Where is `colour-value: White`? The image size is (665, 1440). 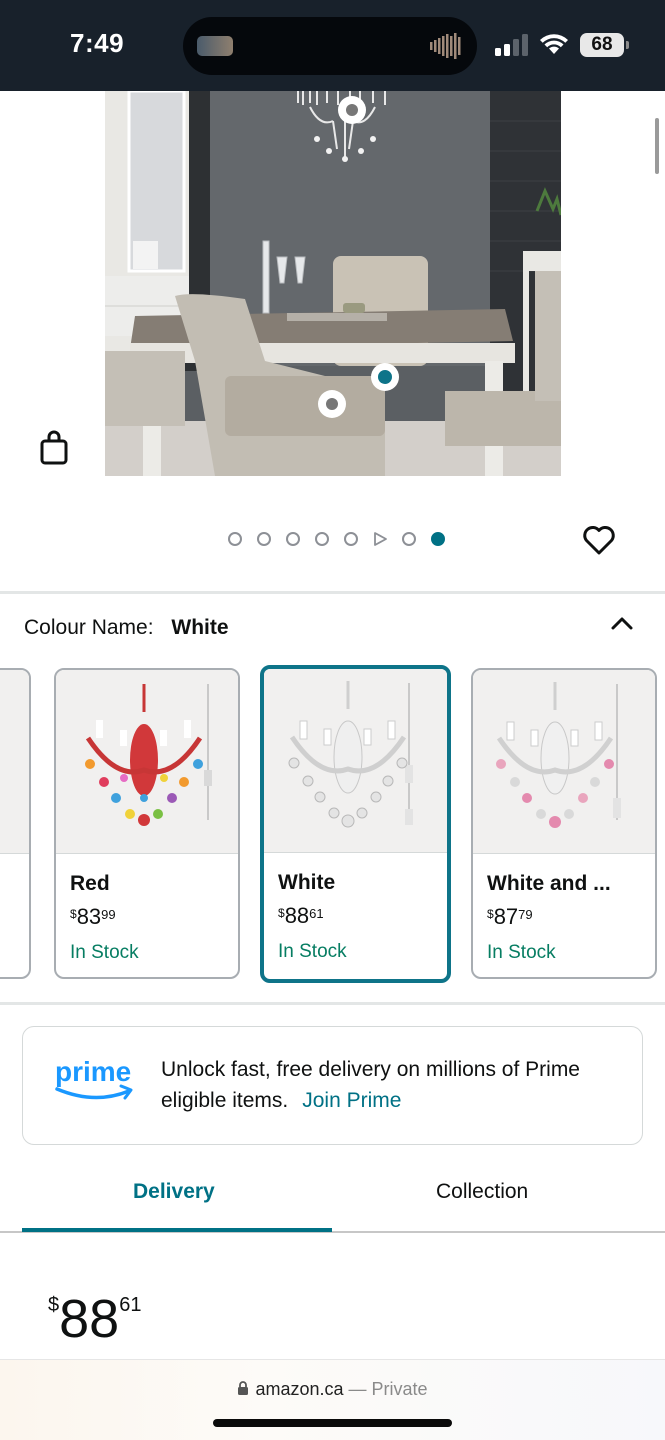
colour-value: White is located at coordinates (200, 627).